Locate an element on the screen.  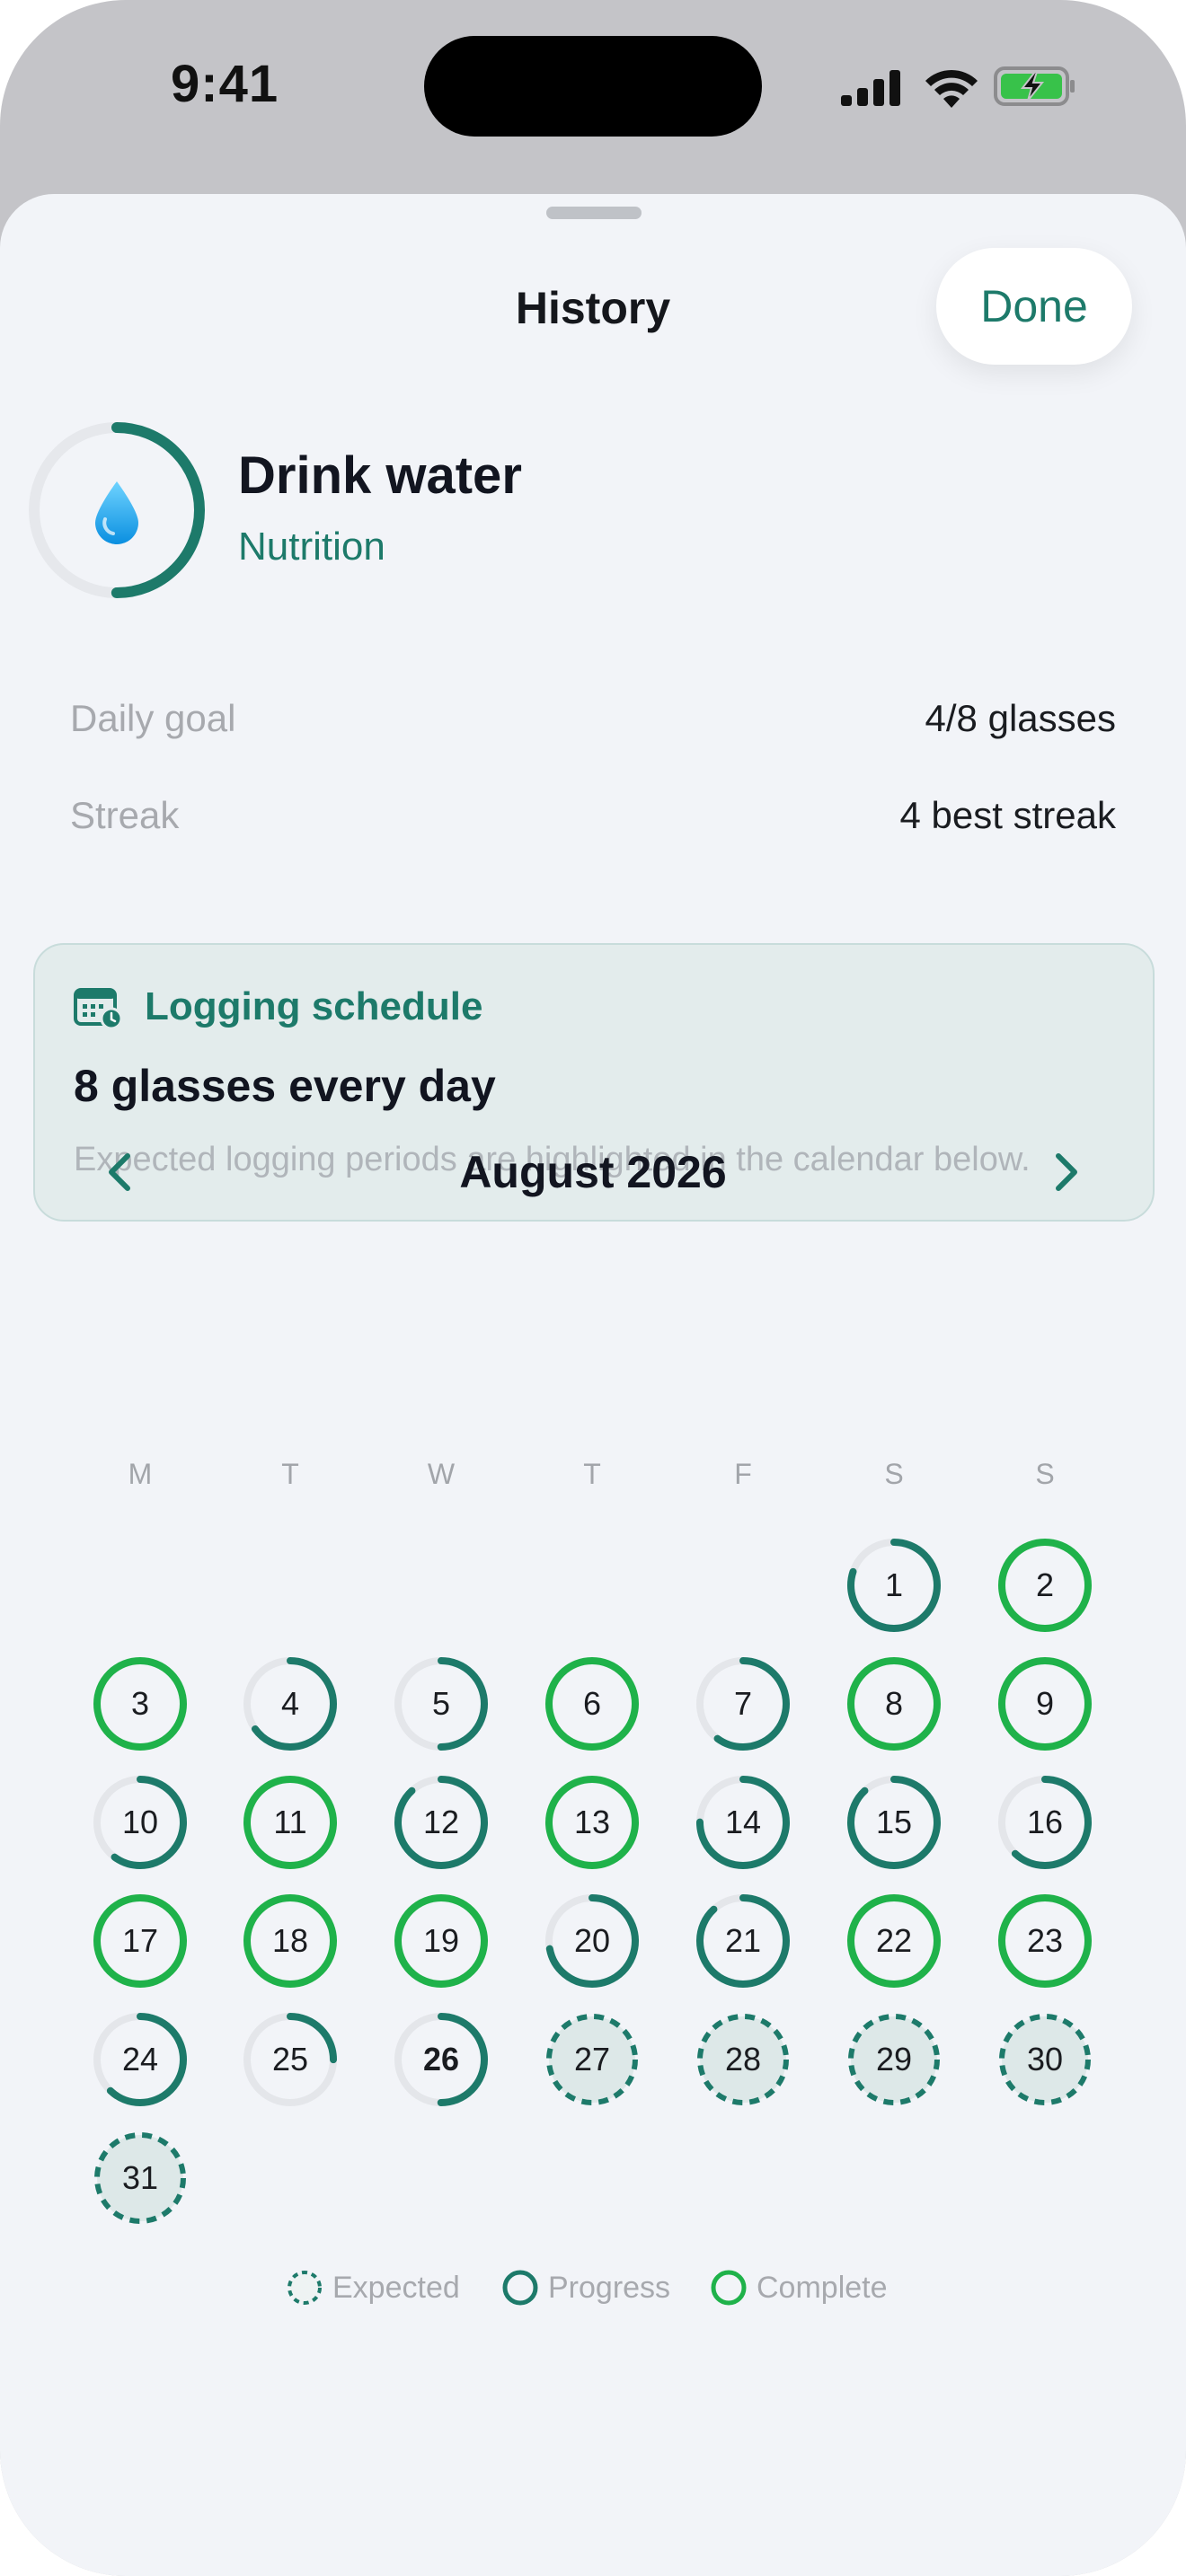
calendar-clock-icon is located at coordinates (98, 1008).